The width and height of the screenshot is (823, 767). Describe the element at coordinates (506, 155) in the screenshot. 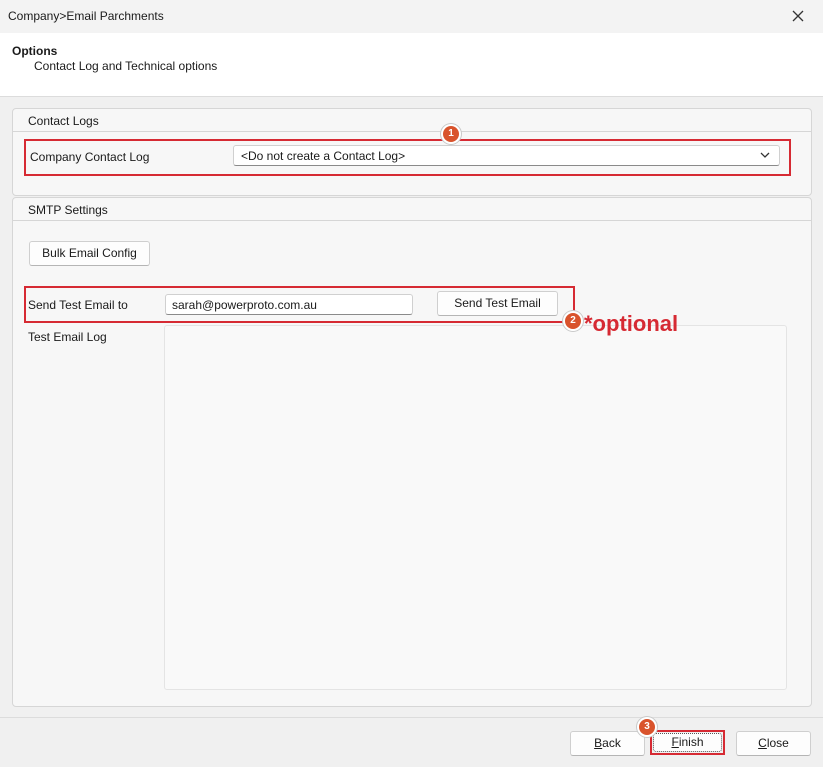

I see `company-contact-log-select: <Do not create a Contact Log>` at that location.